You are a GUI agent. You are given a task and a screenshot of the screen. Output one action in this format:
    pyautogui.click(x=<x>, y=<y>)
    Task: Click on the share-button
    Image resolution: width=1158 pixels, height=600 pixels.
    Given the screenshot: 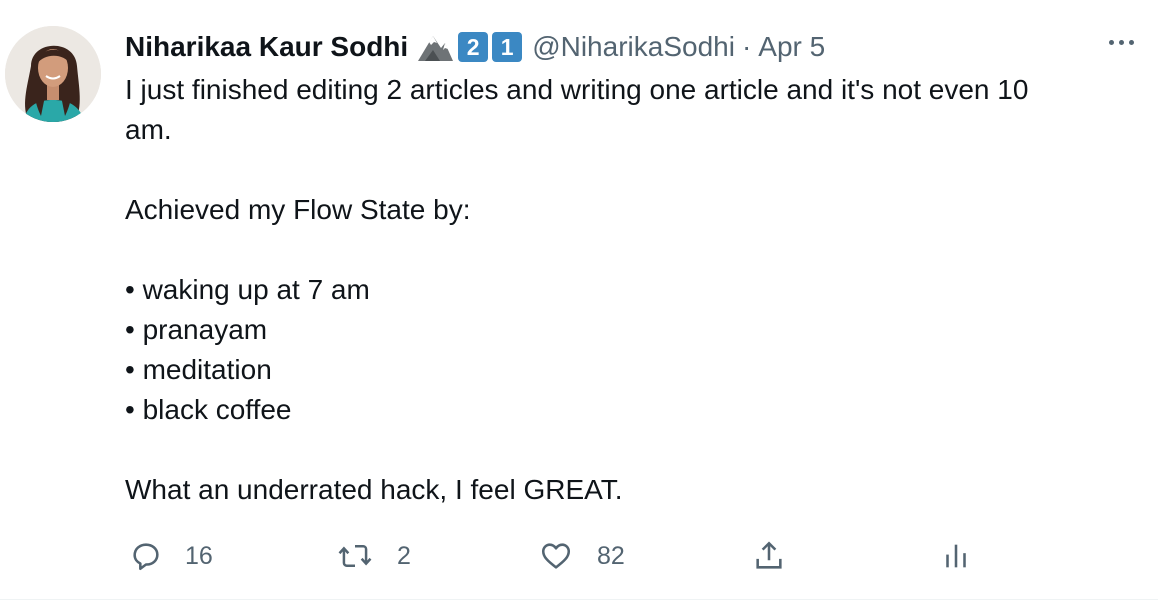 What is the action you would take?
    pyautogui.click(x=769, y=556)
    